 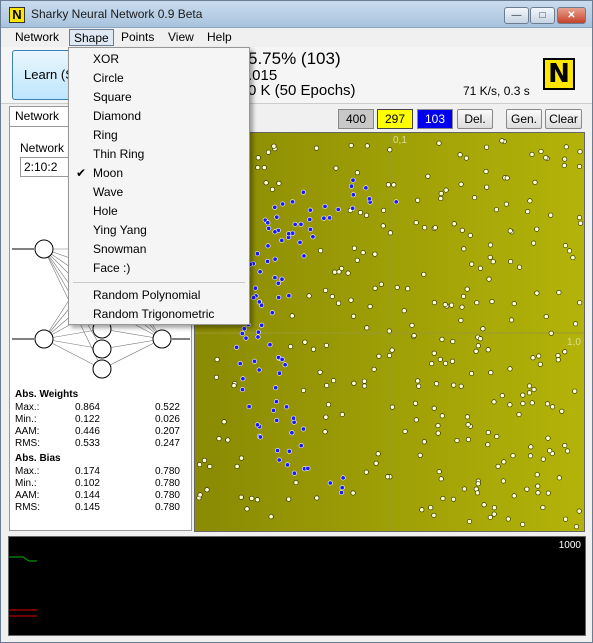 What do you see at coordinates (569, 545) in the screenshot?
I see `error-graph-max-label: 1000` at bounding box center [569, 545].